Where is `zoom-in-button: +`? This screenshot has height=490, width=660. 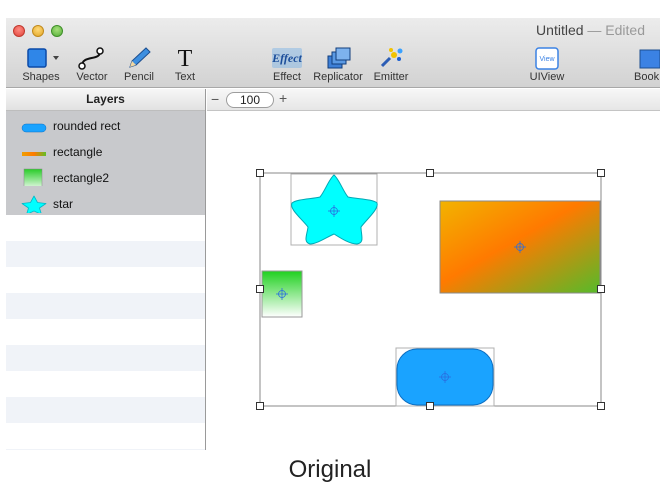 zoom-in-button: + is located at coordinates (283, 98).